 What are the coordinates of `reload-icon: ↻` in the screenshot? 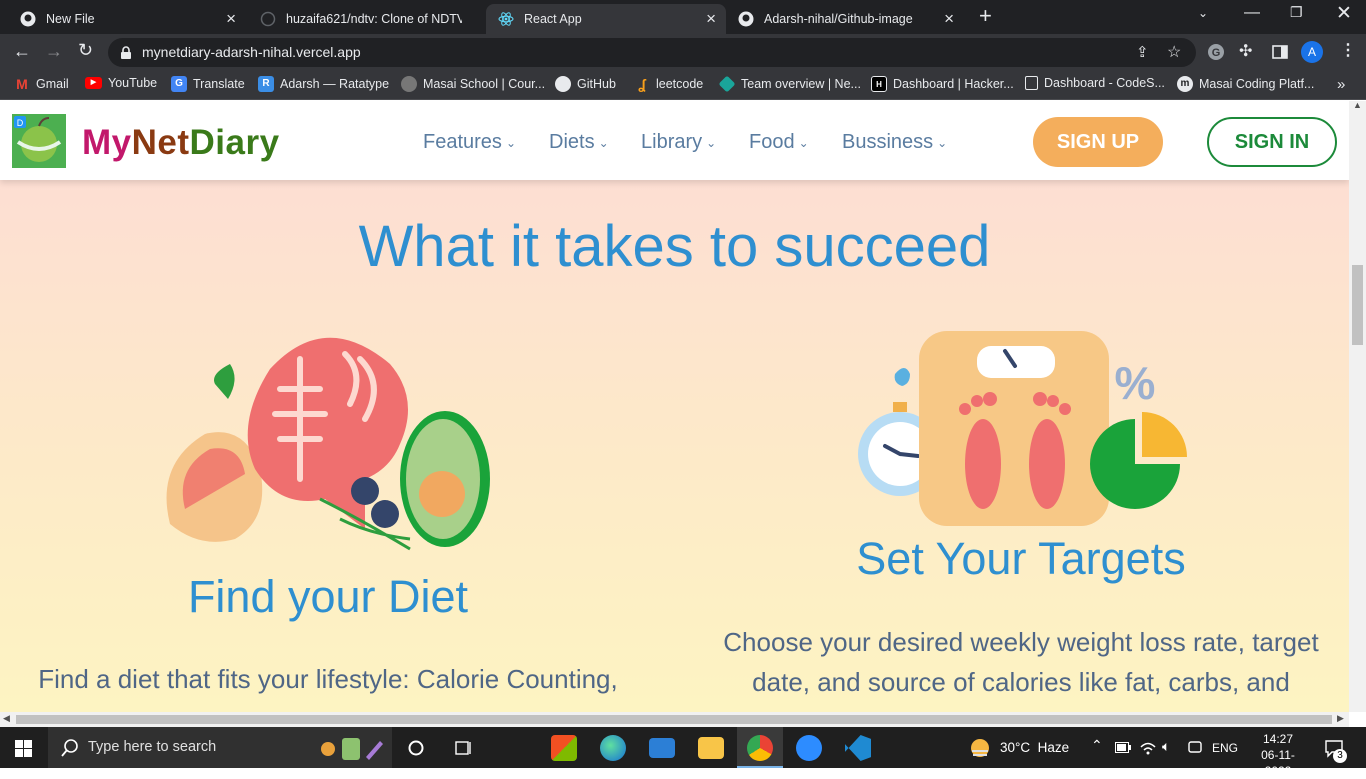 It's located at (85, 50).